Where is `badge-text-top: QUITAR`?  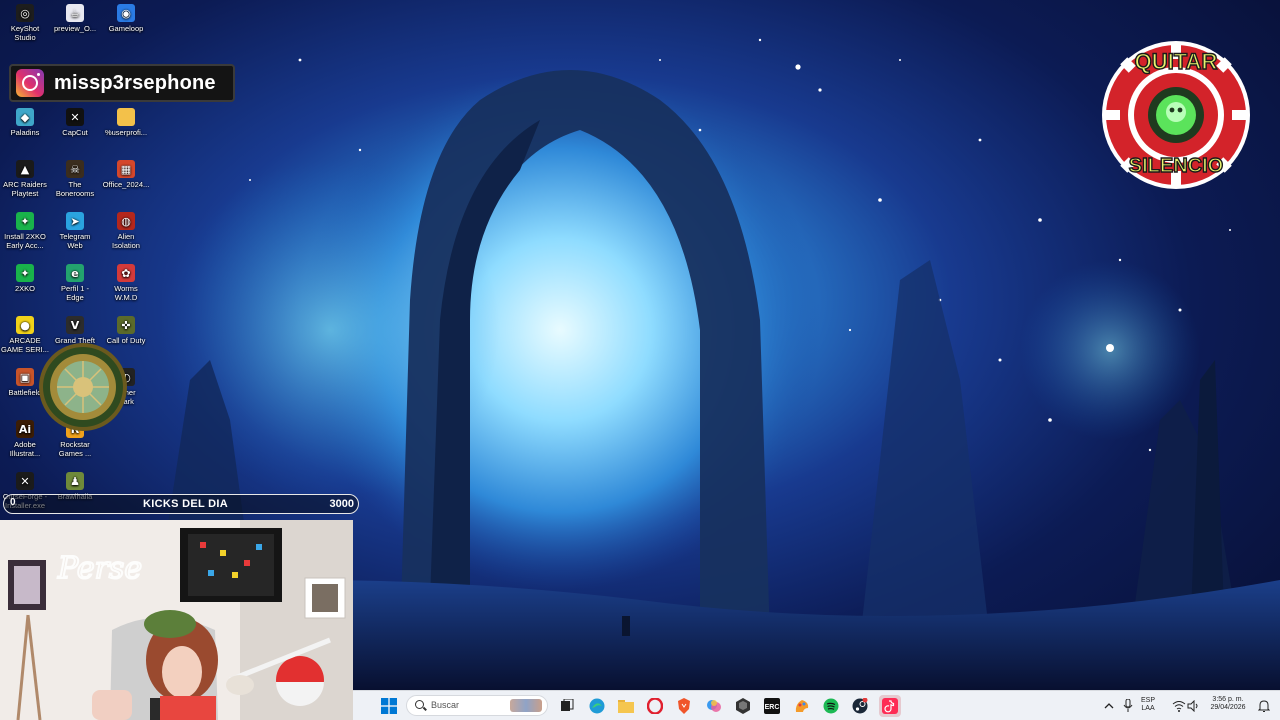
badge-text-top: QUITAR is located at coordinates (1176, 61).